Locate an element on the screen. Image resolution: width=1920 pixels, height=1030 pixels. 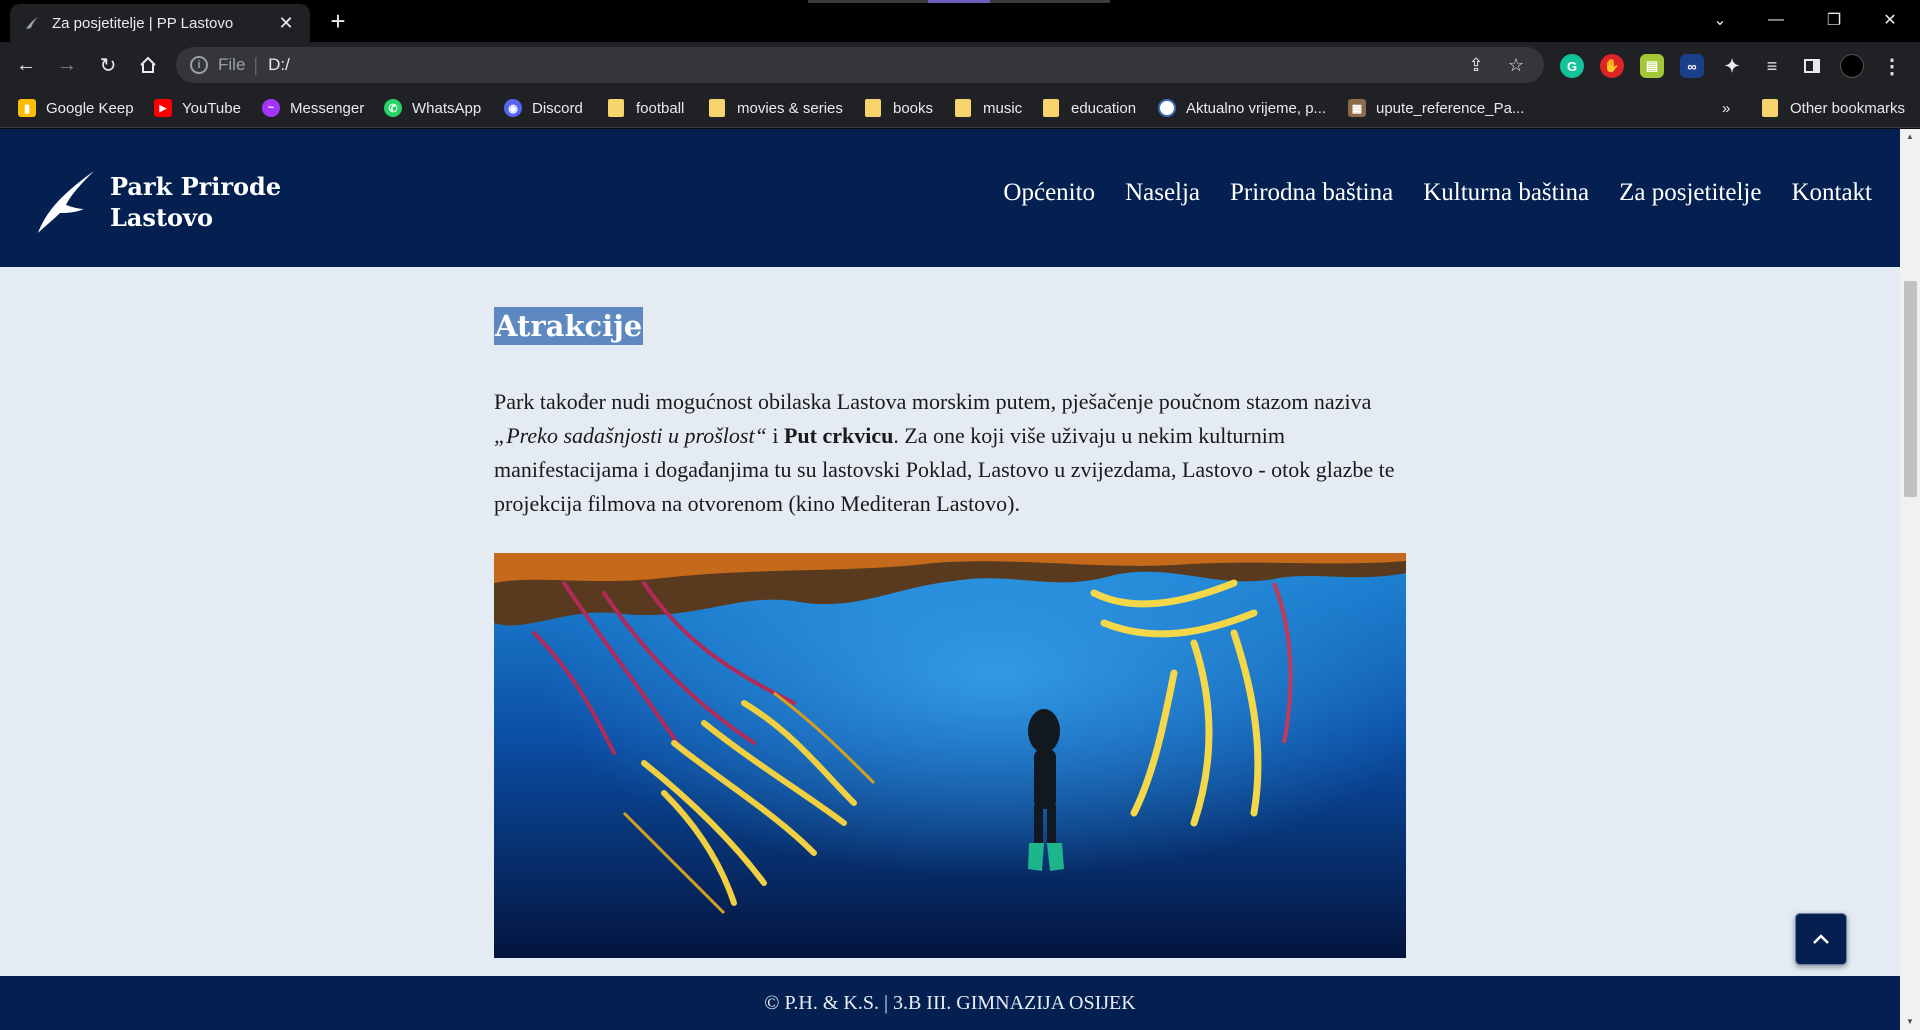
other-bookmarks: Other bookmarks is located at coordinates (1833, 108).